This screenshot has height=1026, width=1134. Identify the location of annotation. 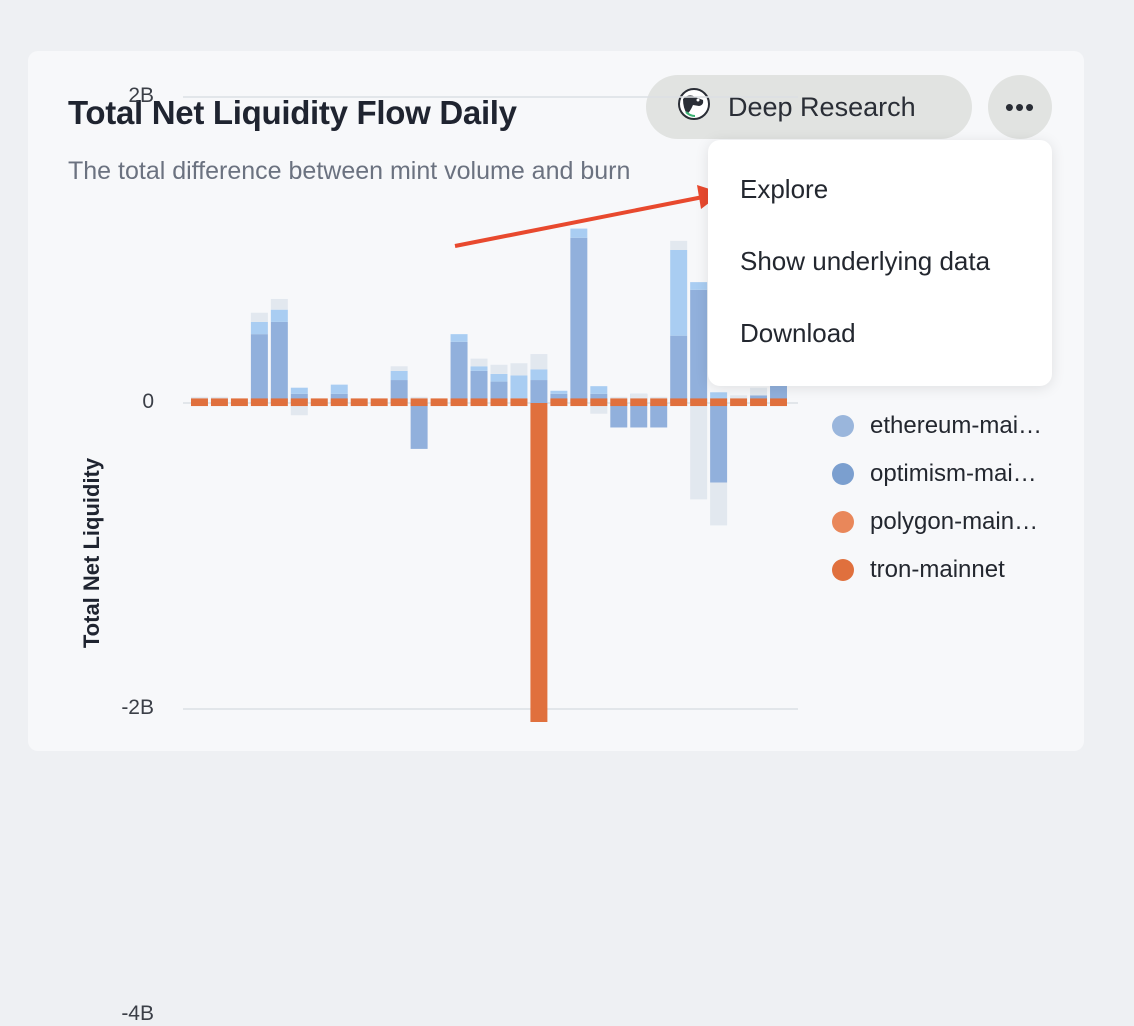
(588, 216).